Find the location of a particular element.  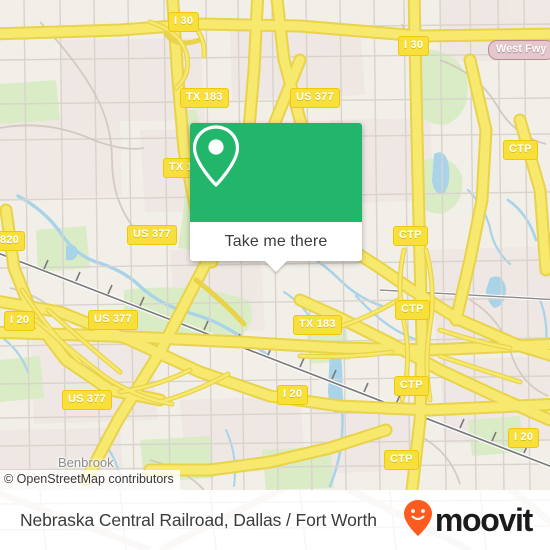

shield-us377-north: US 377 is located at coordinates (315, 98).